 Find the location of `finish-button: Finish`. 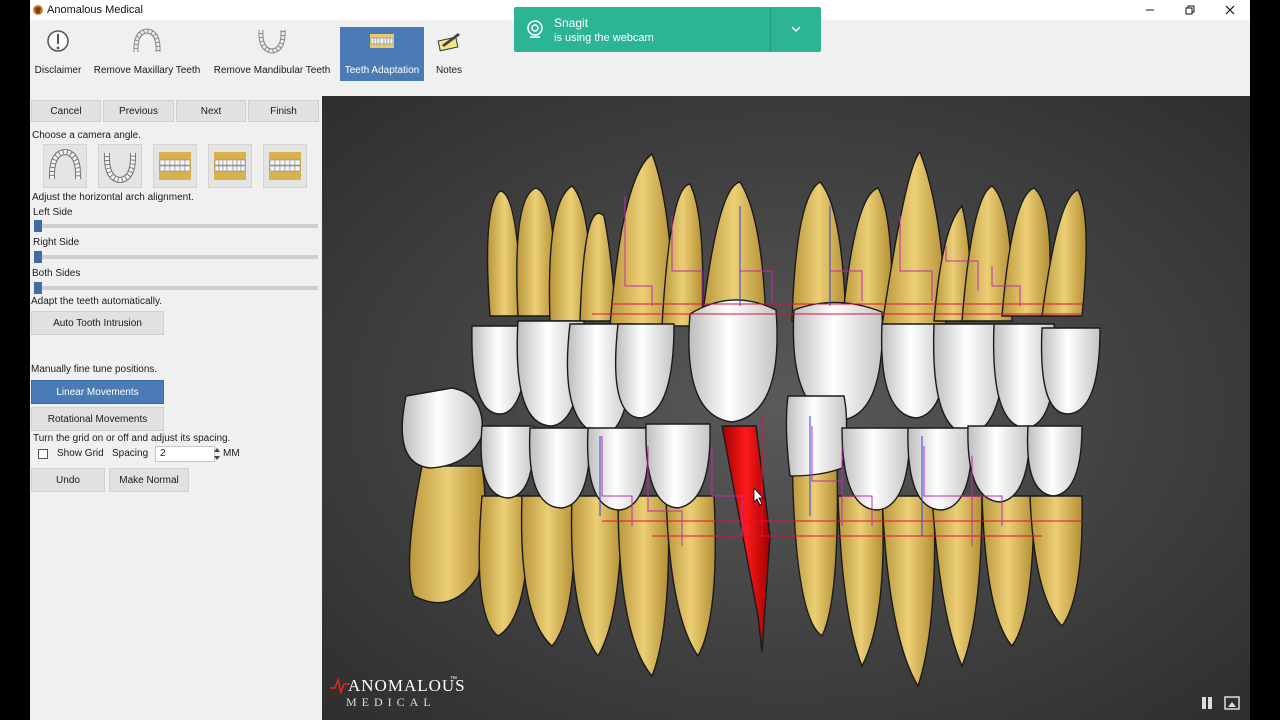

finish-button: Finish is located at coordinates (283, 111).